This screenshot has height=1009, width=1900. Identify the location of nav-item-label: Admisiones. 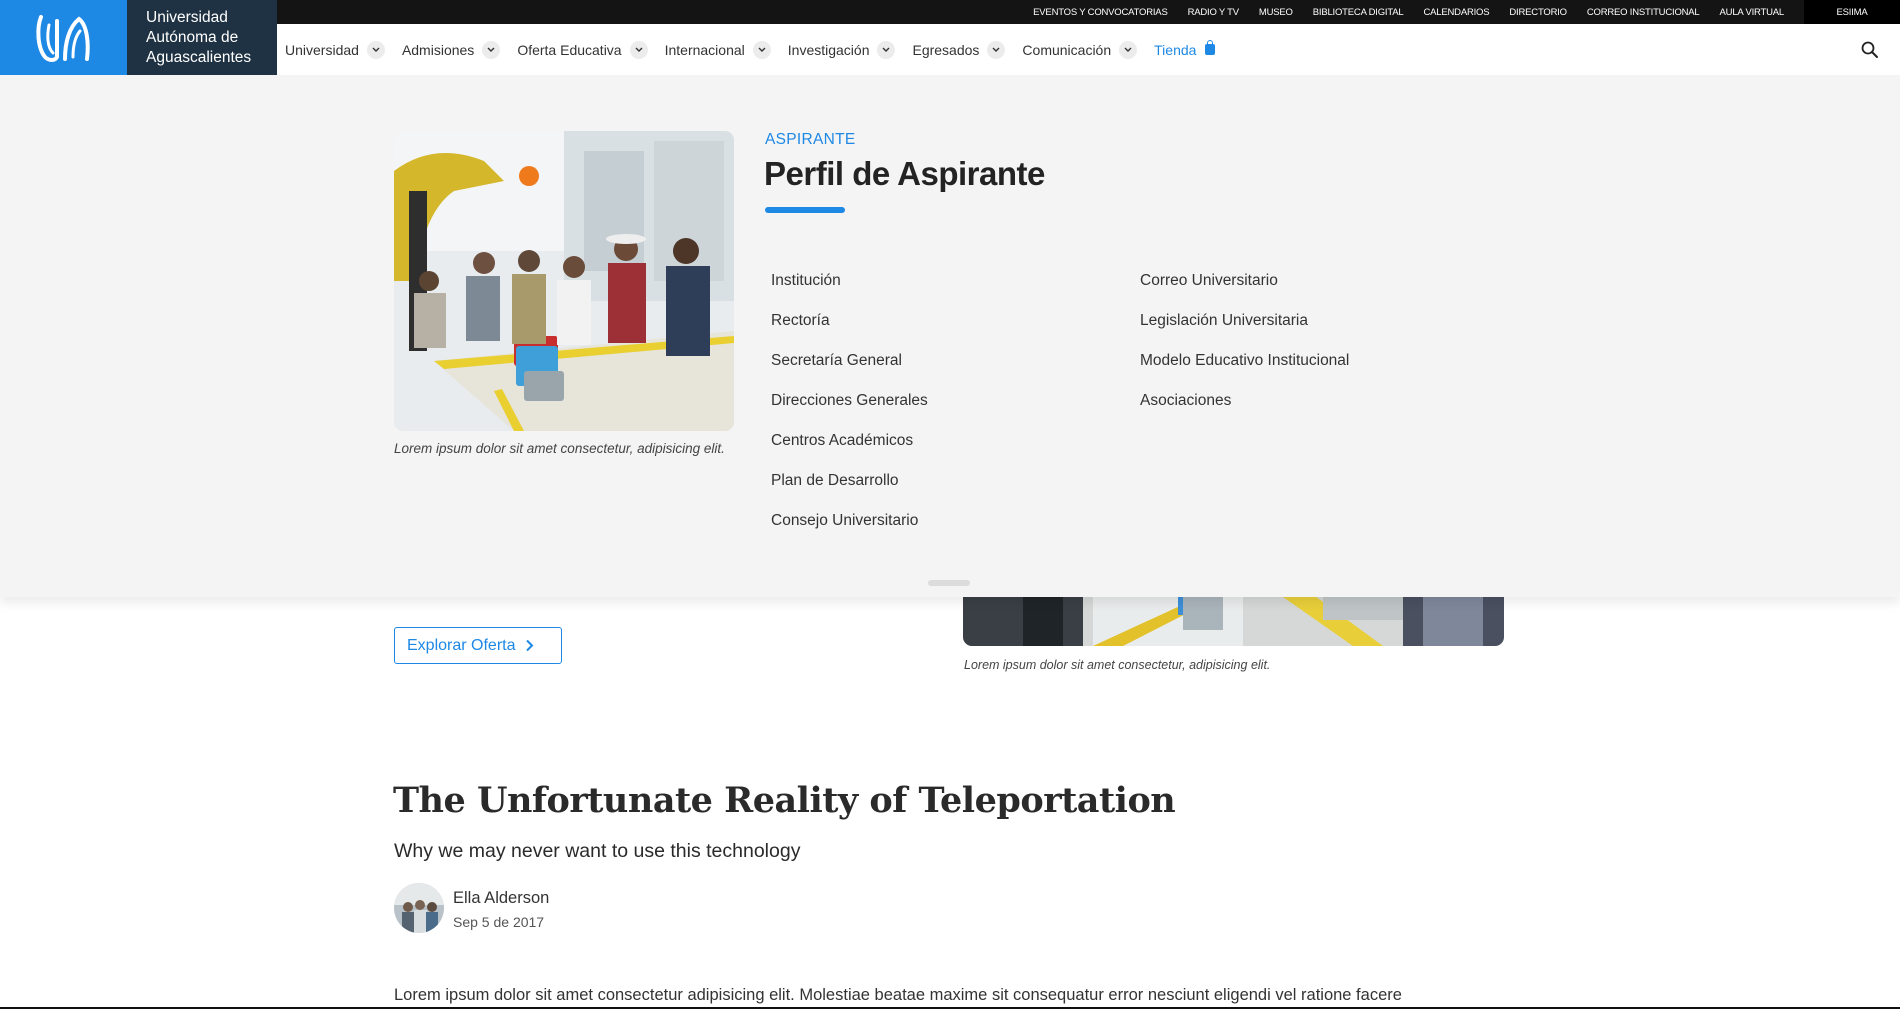
(438, 49).